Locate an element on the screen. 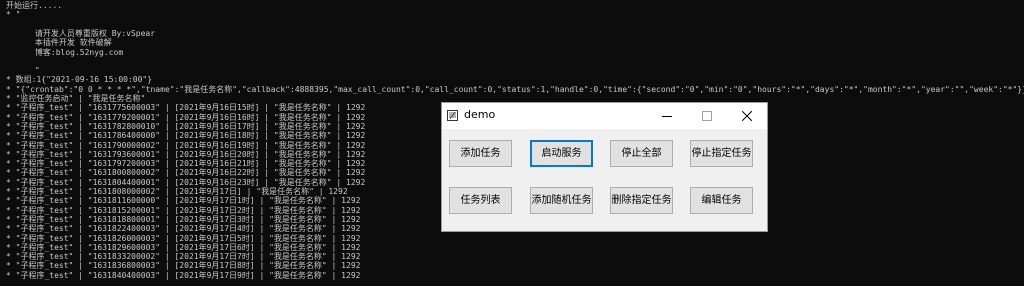 This screenshot has width=1024, height=286. console-line: 本插件开发 软件破解 is located at coordinates (59, 43).